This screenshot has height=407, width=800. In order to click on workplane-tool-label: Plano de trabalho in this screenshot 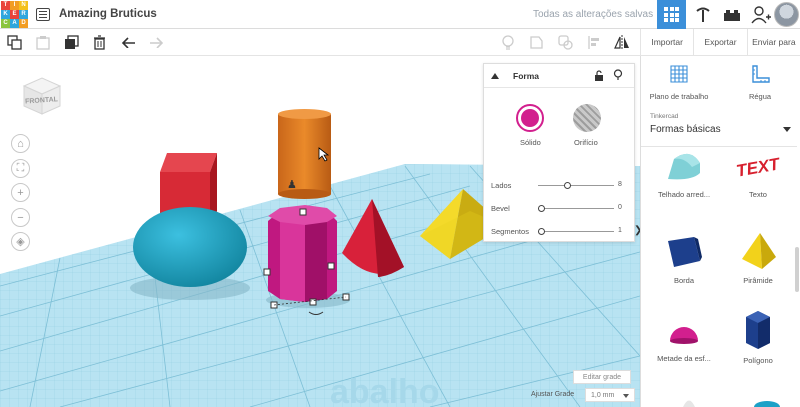, I will do `click(679, 96)`.